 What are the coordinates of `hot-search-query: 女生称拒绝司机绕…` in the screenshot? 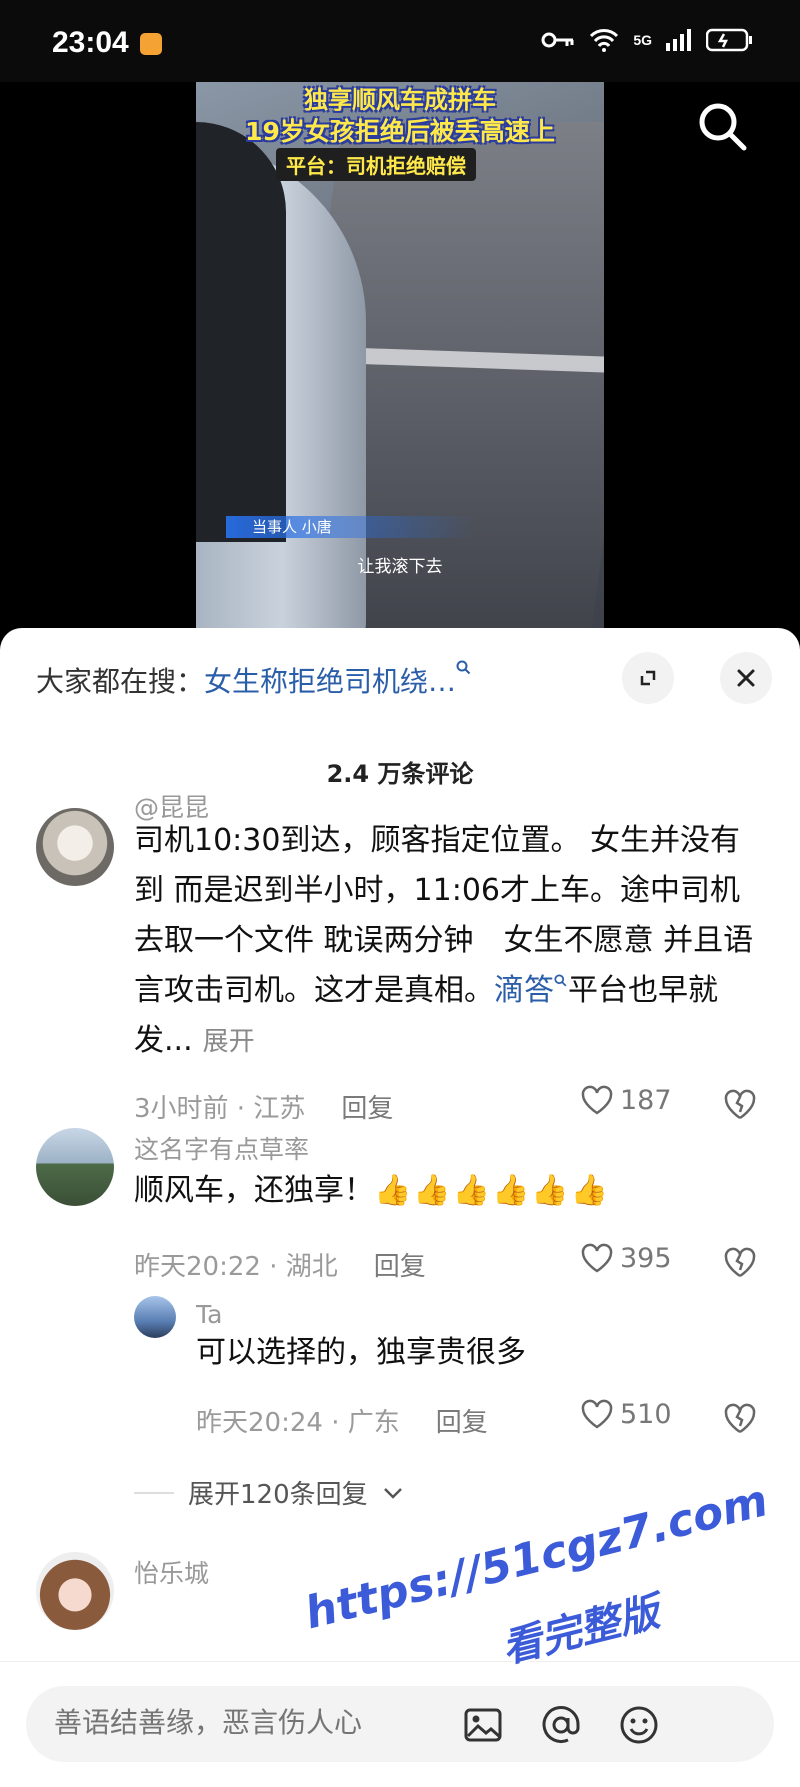 It's located at (330, 681).